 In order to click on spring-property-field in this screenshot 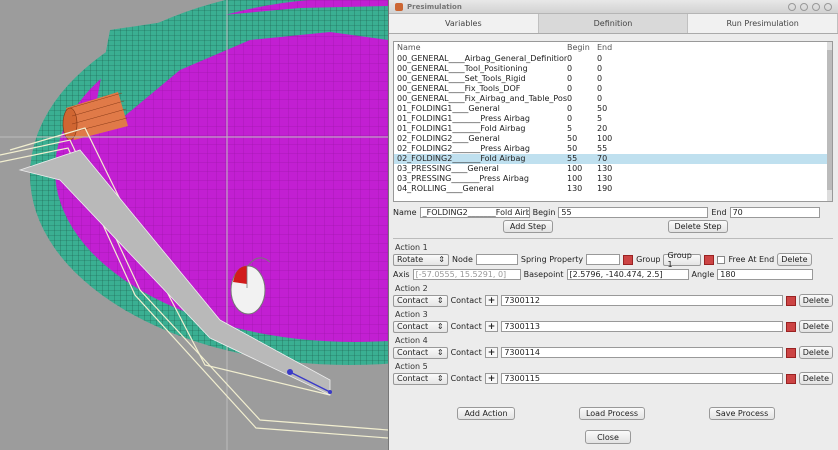, I will do `click(603, 259)`.